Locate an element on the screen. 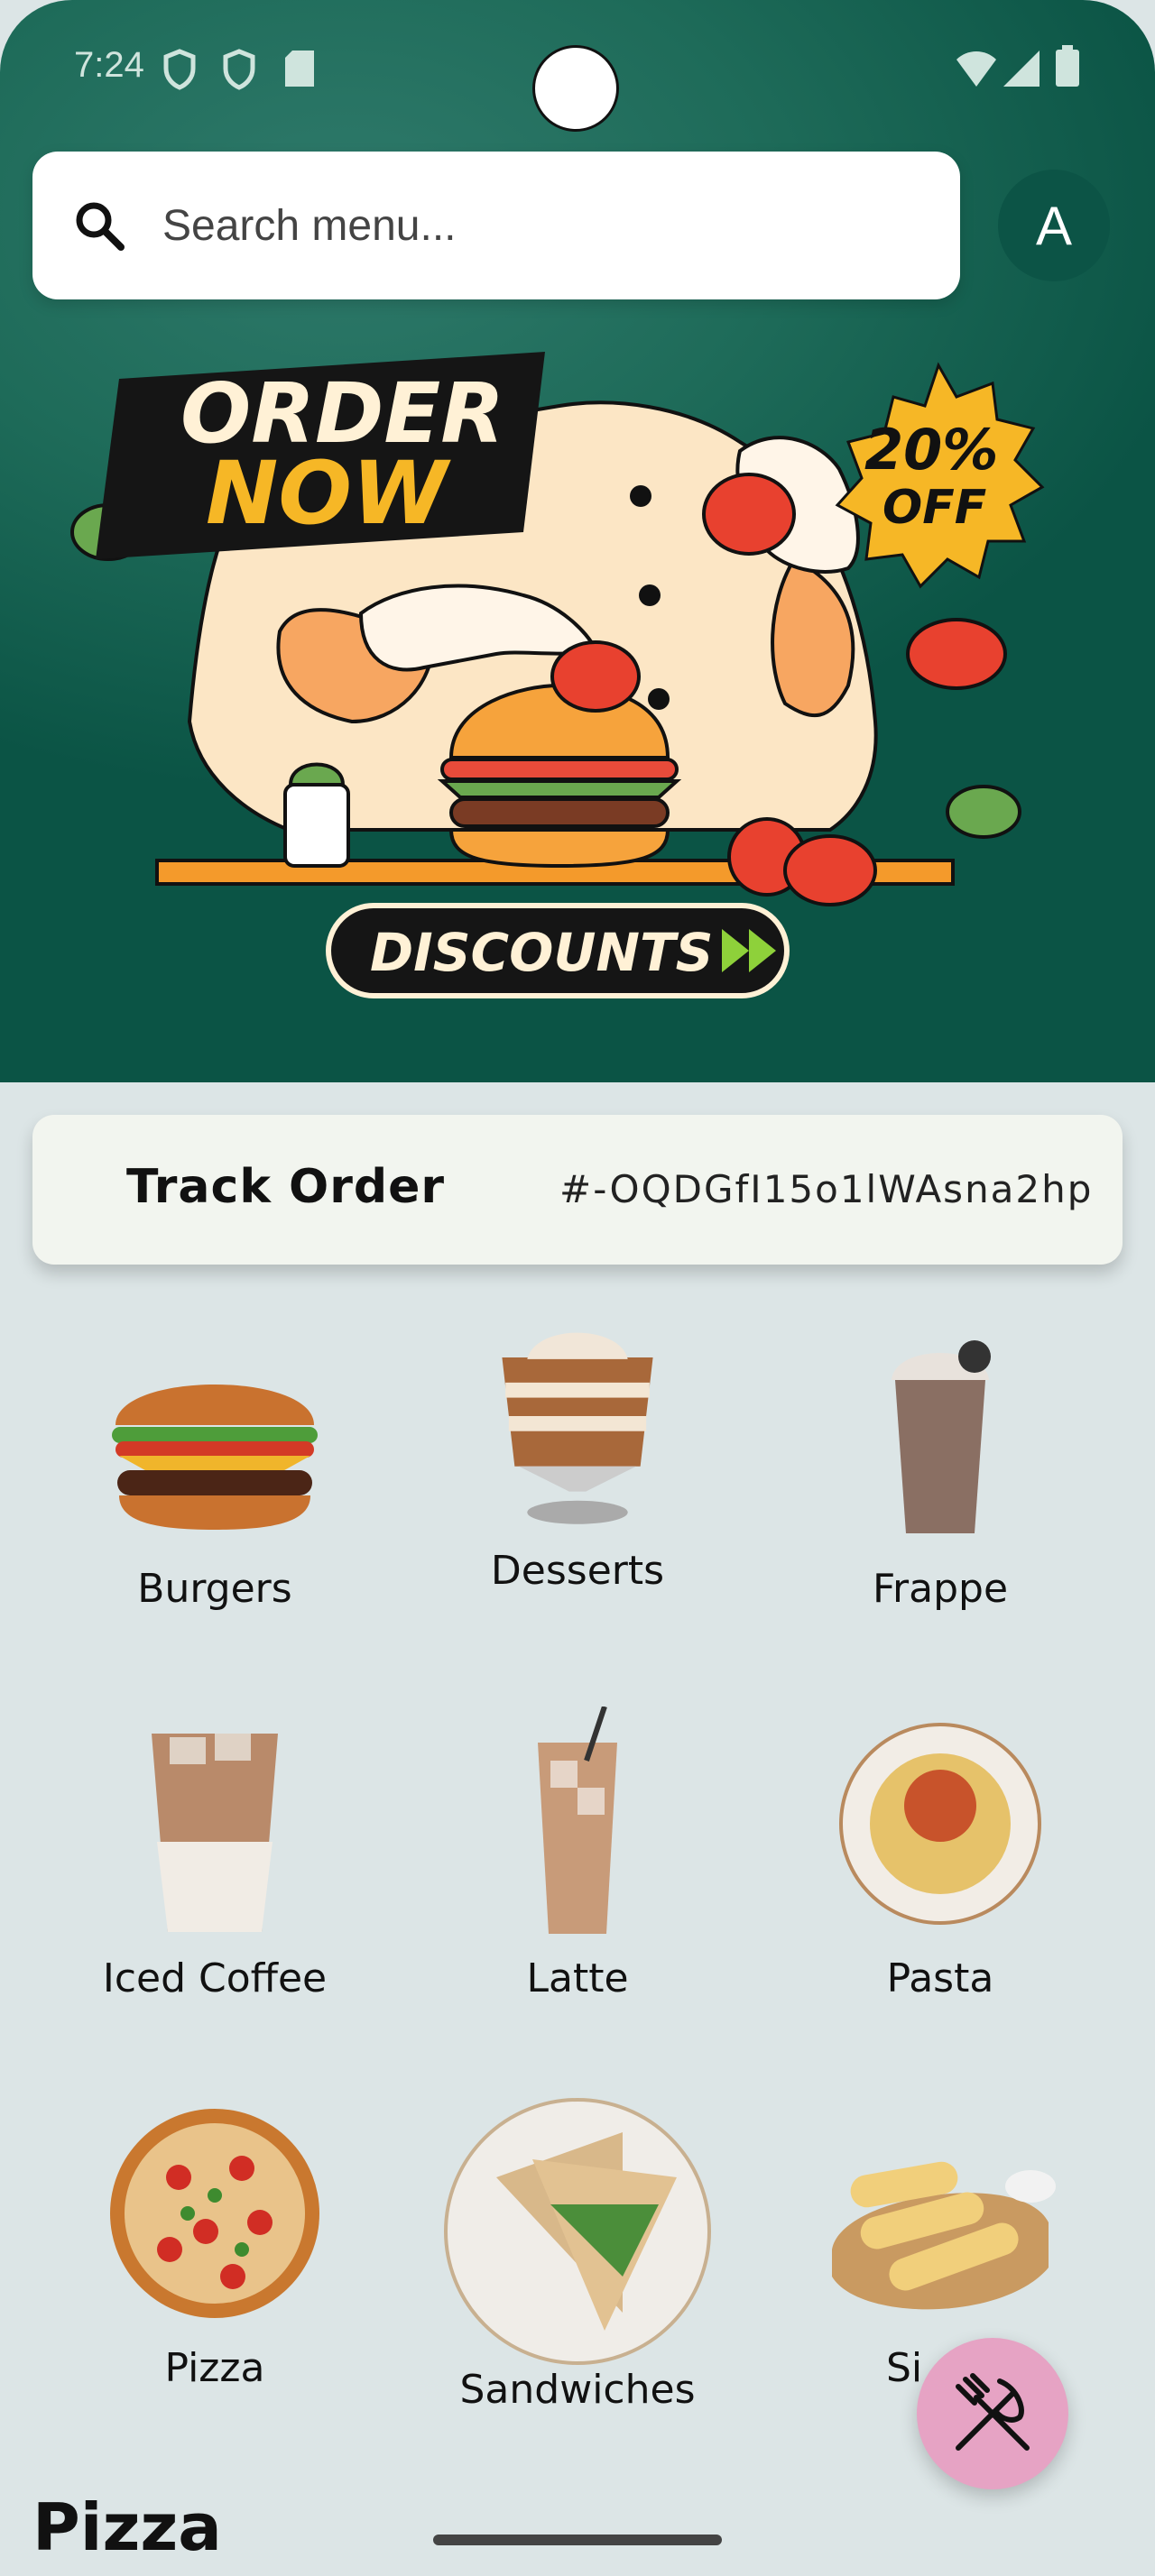 The width and height of the screenshot is (1155, 2576). category-sides: Si is located at coordinates (940, 2243).